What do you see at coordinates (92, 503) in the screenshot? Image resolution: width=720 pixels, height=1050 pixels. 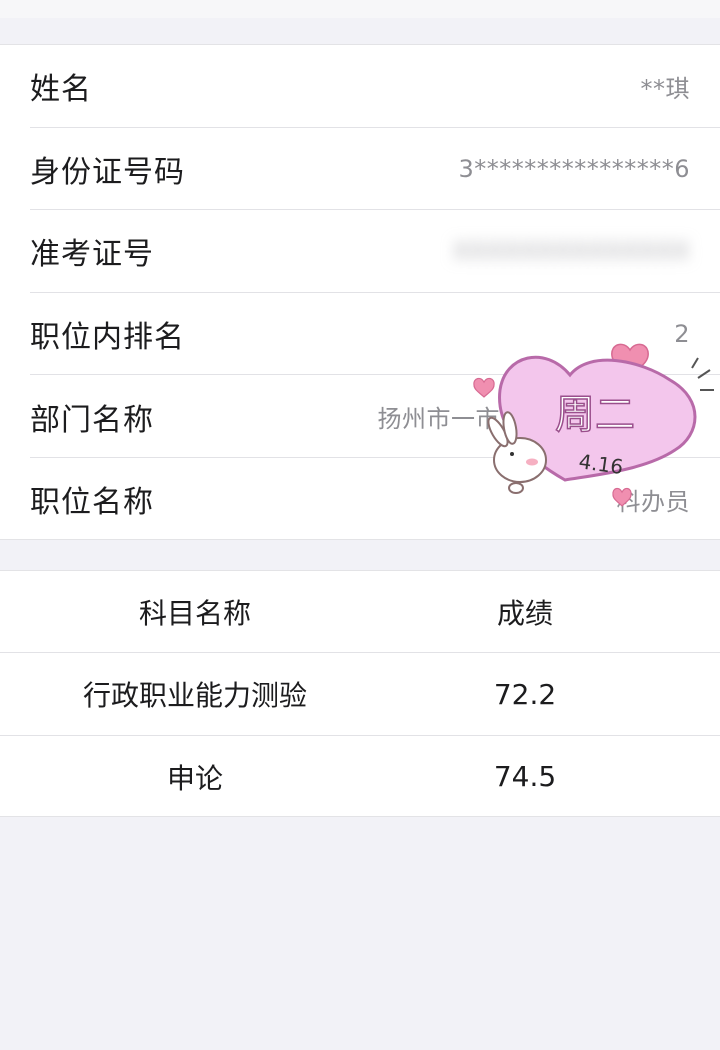 I see `position-label: 职位名称` at bounding box center [92, 503].